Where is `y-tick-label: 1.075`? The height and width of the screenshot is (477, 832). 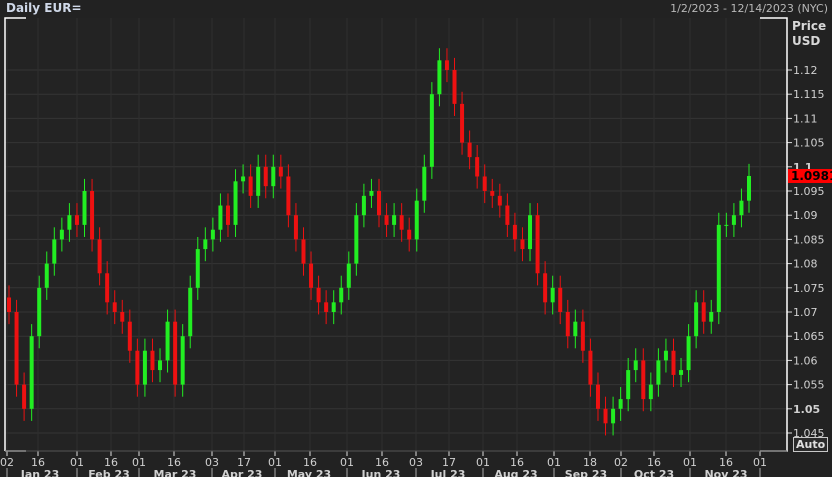 y-tick-label: 1.075 is located at coordinates (809, 288).